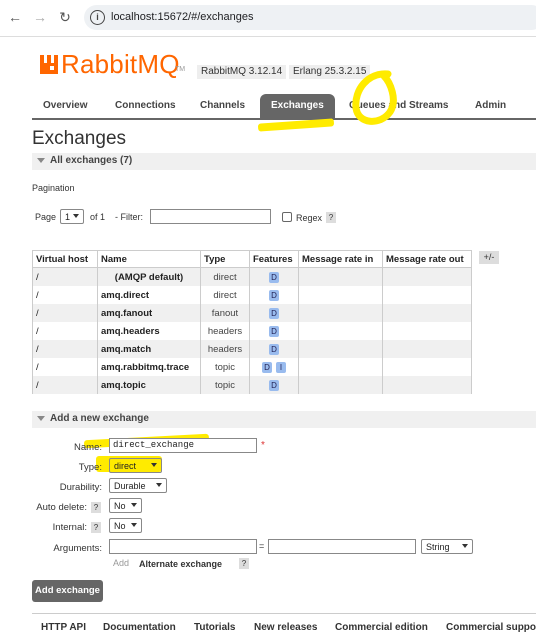  What do you see at coordinates (489, 257) in the screenshot?
I see `columns-toggle-button: +/-` at bounding box center [489, 257].